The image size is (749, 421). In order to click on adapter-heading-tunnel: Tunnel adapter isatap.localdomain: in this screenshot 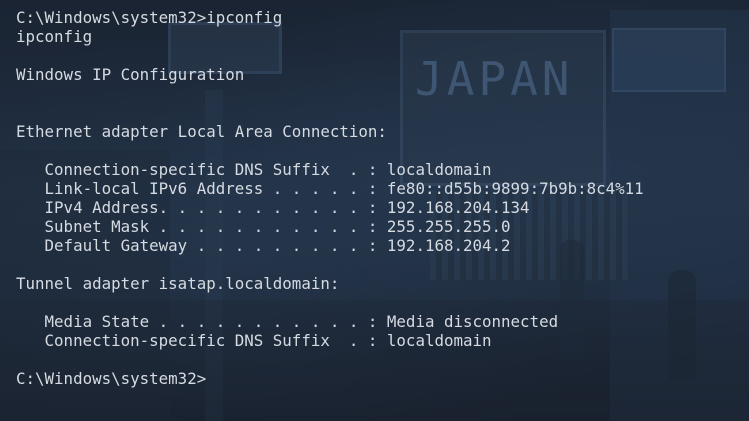, I will do `click(178, 283)`.